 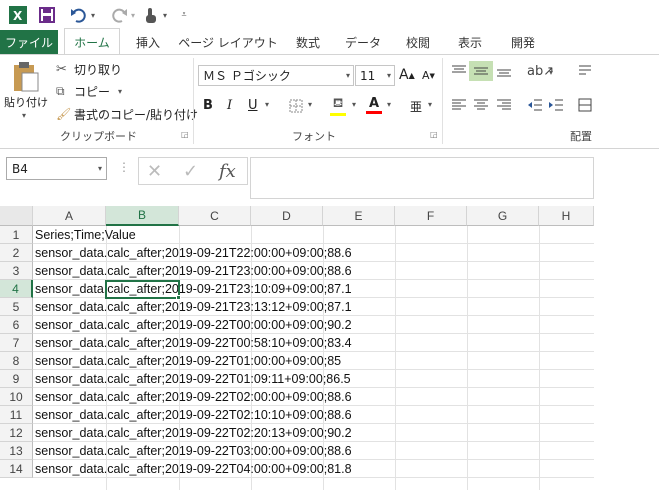 I want to click on borders-icon, so click(x=296, y=106).